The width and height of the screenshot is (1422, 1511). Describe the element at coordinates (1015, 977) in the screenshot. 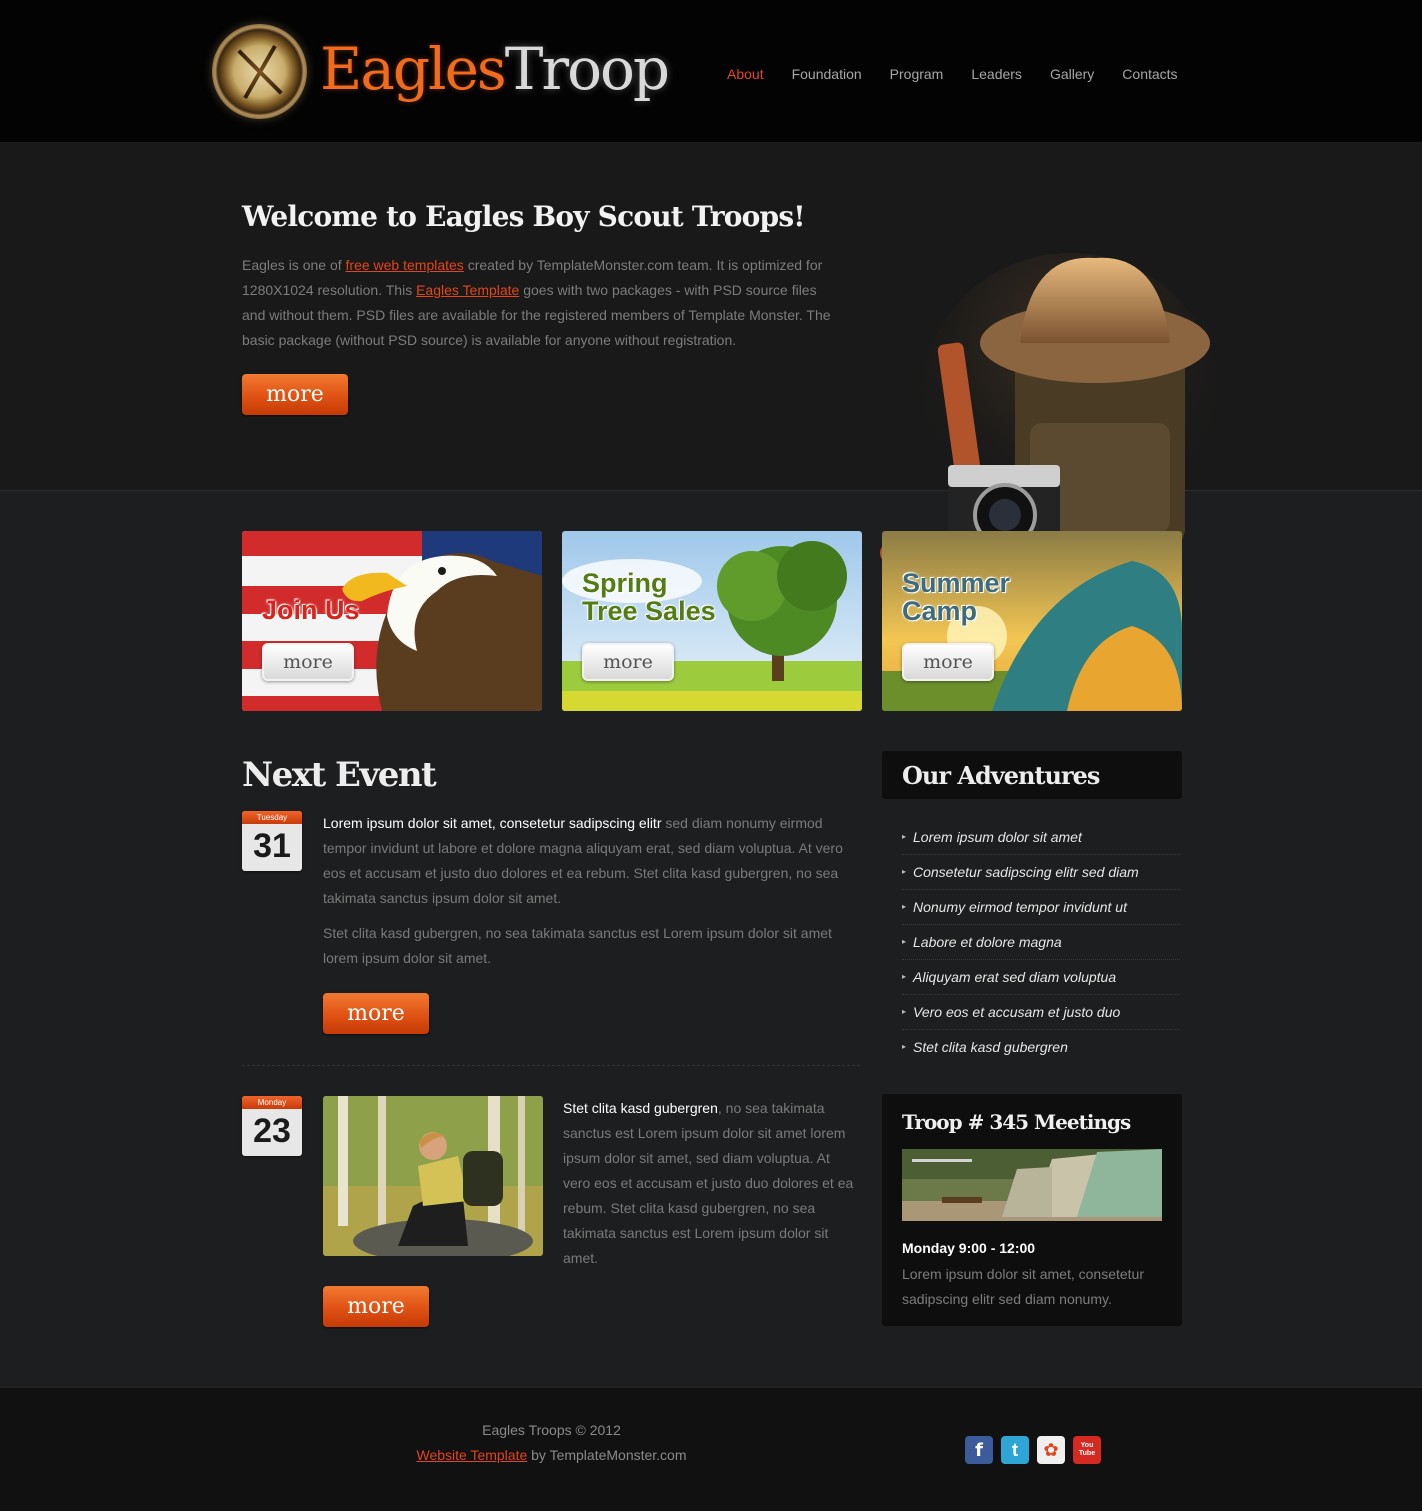

I see `list-item-label: Aliquyam erat sed diam voluptua` at that location.